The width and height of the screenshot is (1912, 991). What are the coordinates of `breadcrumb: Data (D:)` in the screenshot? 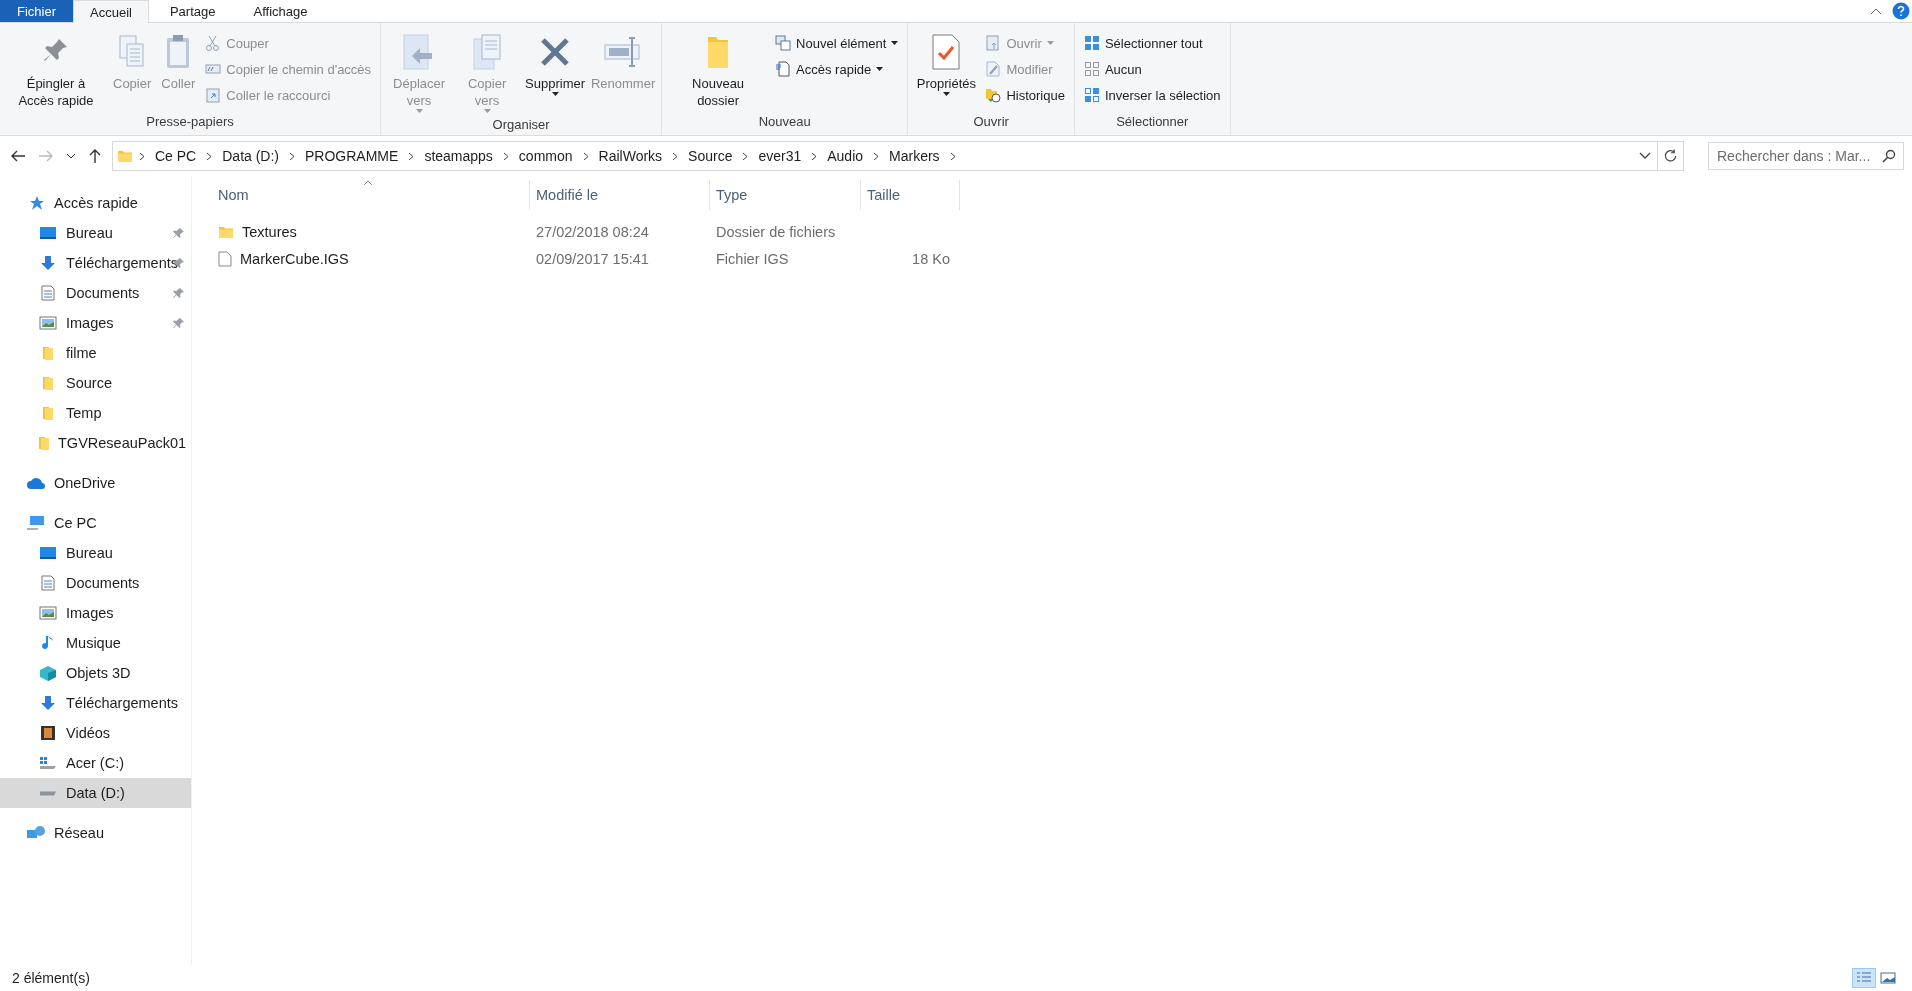 It's located at (251, 156).